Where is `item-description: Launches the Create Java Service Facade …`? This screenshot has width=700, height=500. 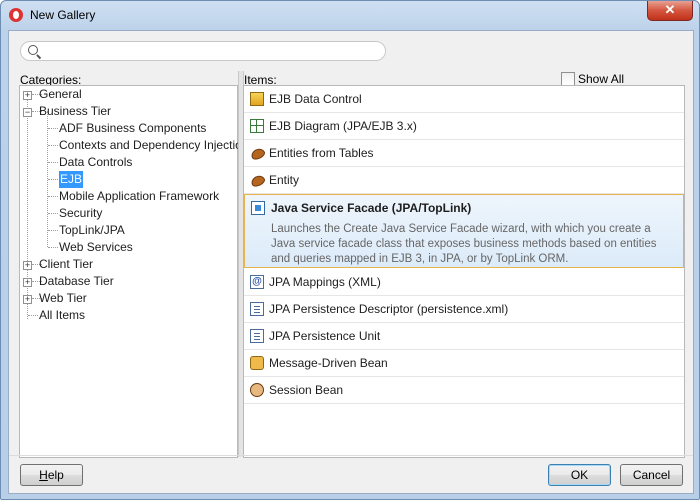 item-description: Launches the Create Java Service Facade … is located at coordinates (464, 244).